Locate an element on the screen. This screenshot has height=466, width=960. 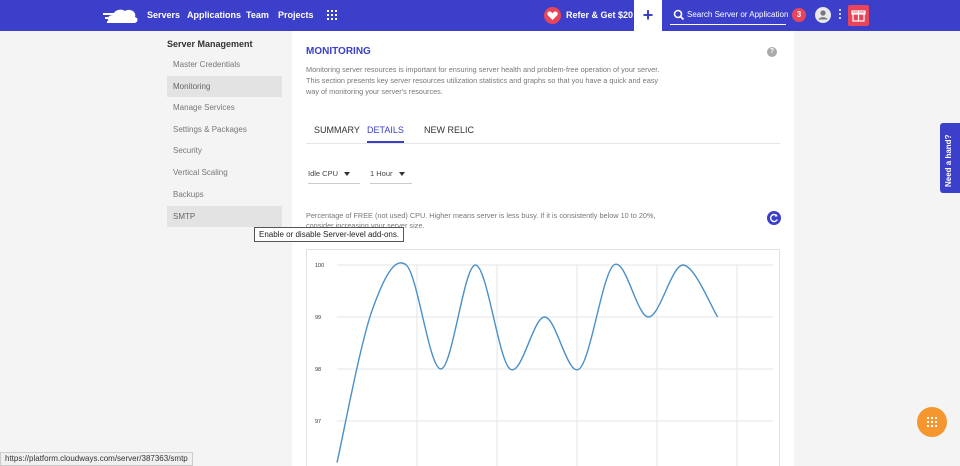
sidebar-item-settings-packages: Settings & Packages is located at coordinates (224, 129).